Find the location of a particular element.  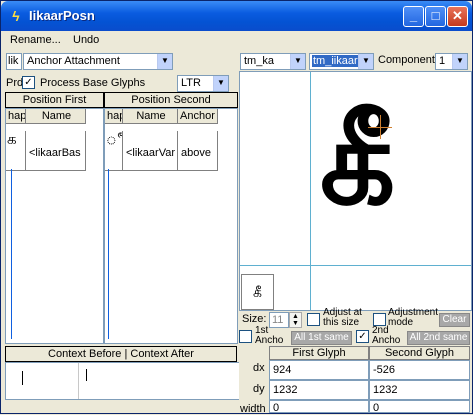

component-select: 1 ▼ is located at coordinates (451, 61).